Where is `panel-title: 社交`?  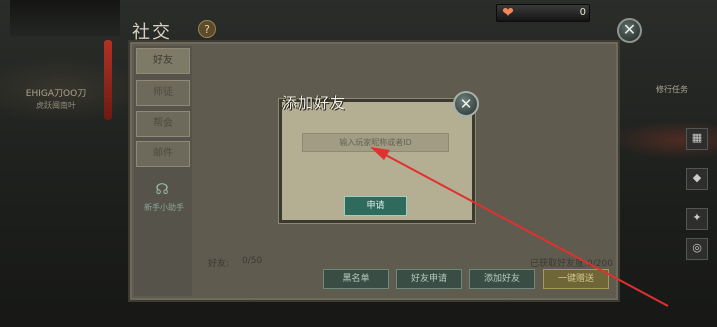
panel-title: 社交 is located at coordinates (152, 32).